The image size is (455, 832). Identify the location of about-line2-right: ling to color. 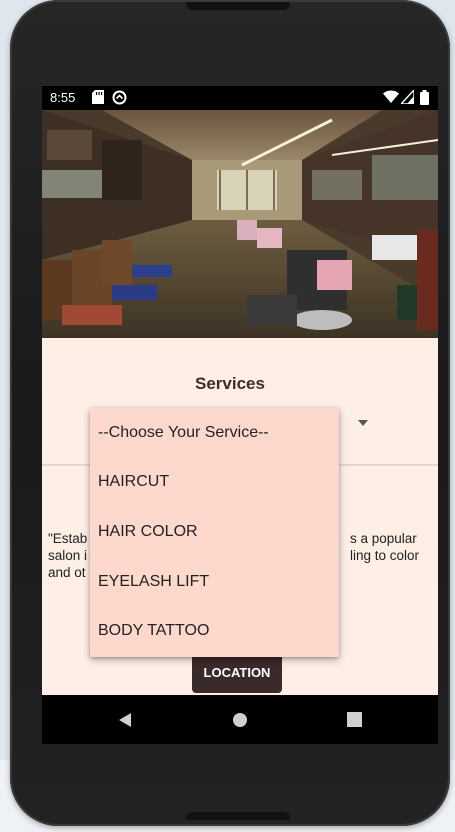
(385, 555).